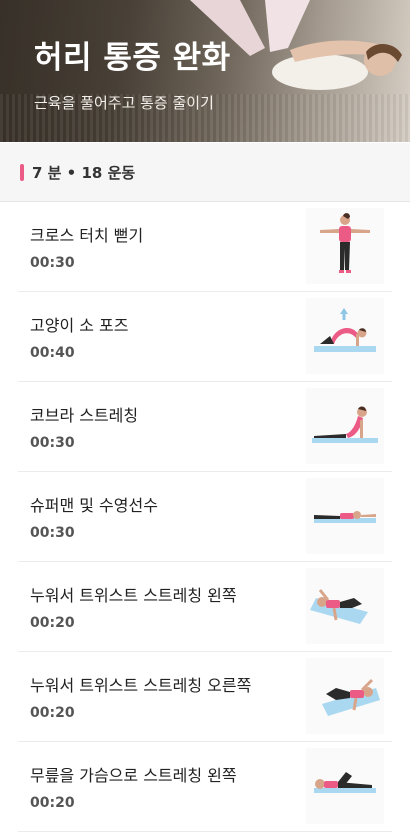 The width and height of the screenshot is (410, 832). What do you see at coordinates (205, 607) in the screenshot?
I see `exercise-item: 누워서 트위스트 스트레칭 왼쪽 00:20` at bounding box center [205, 607].